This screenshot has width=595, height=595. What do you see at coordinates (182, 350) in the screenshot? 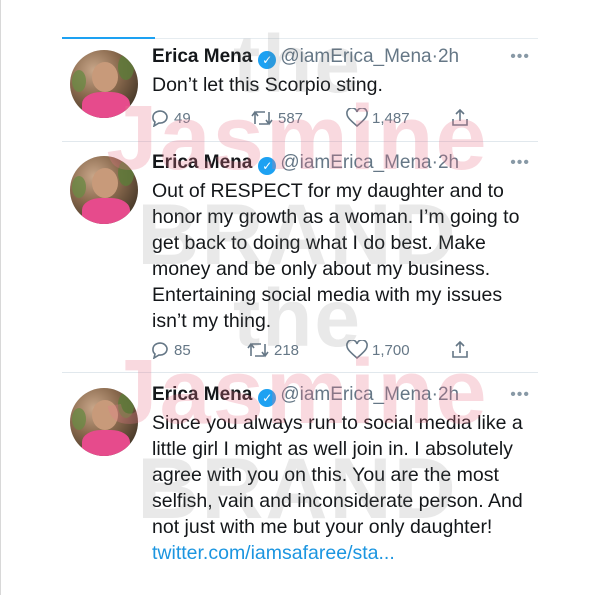
I see `reply-count: 85` at bounding box center [182, 350].